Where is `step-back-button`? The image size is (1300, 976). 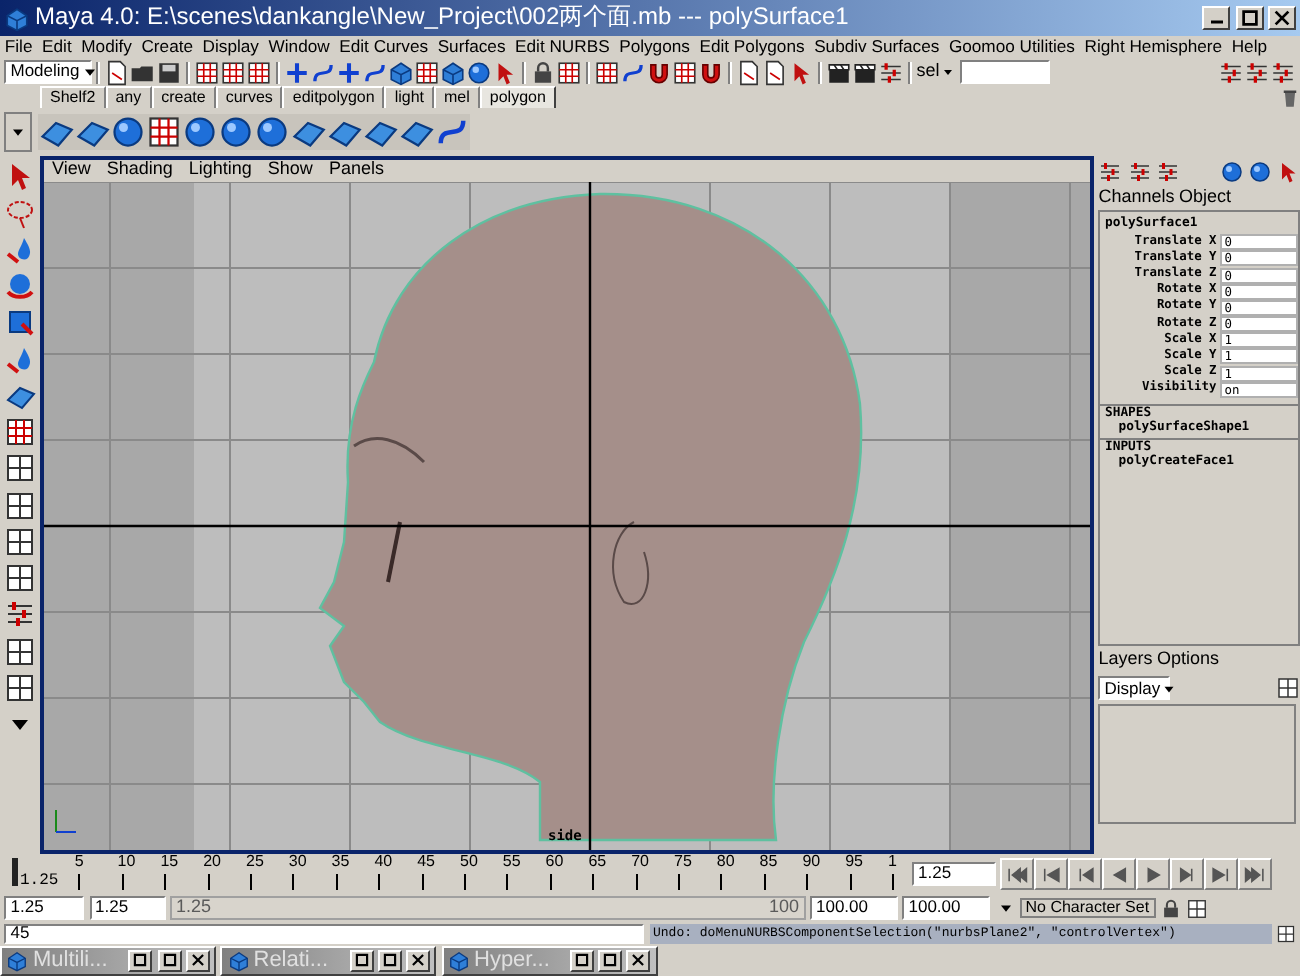
step-back-button is located at coordinates (1051, 874).